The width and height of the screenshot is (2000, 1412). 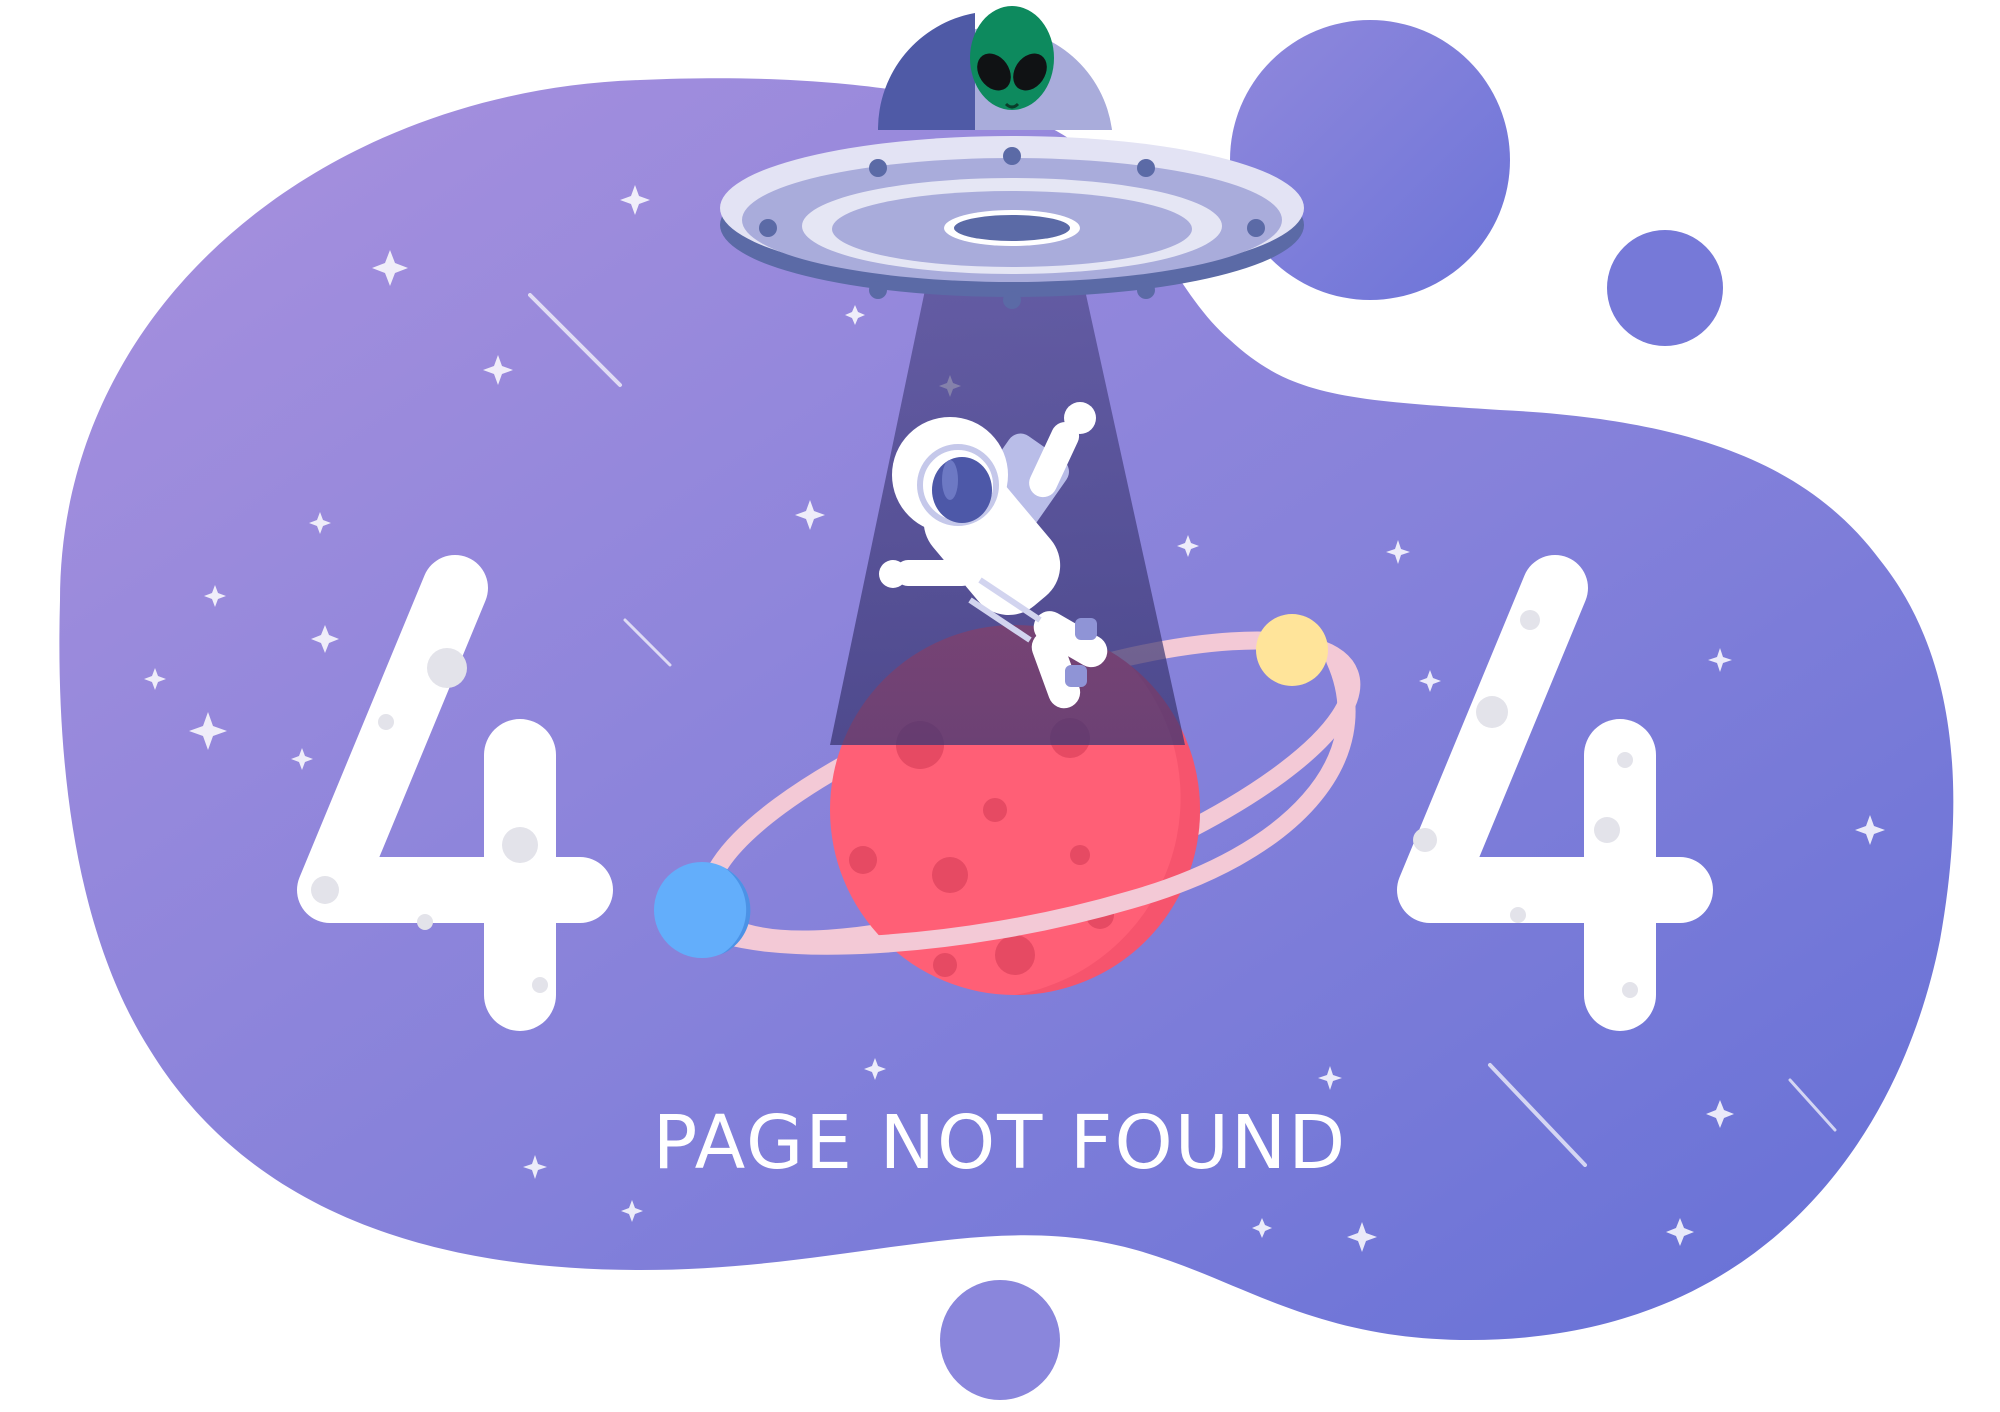 What do you see at coordinates (1292, 650) in the screenshot?
I see `yellow-moon` at bounding box center [1292, 650].